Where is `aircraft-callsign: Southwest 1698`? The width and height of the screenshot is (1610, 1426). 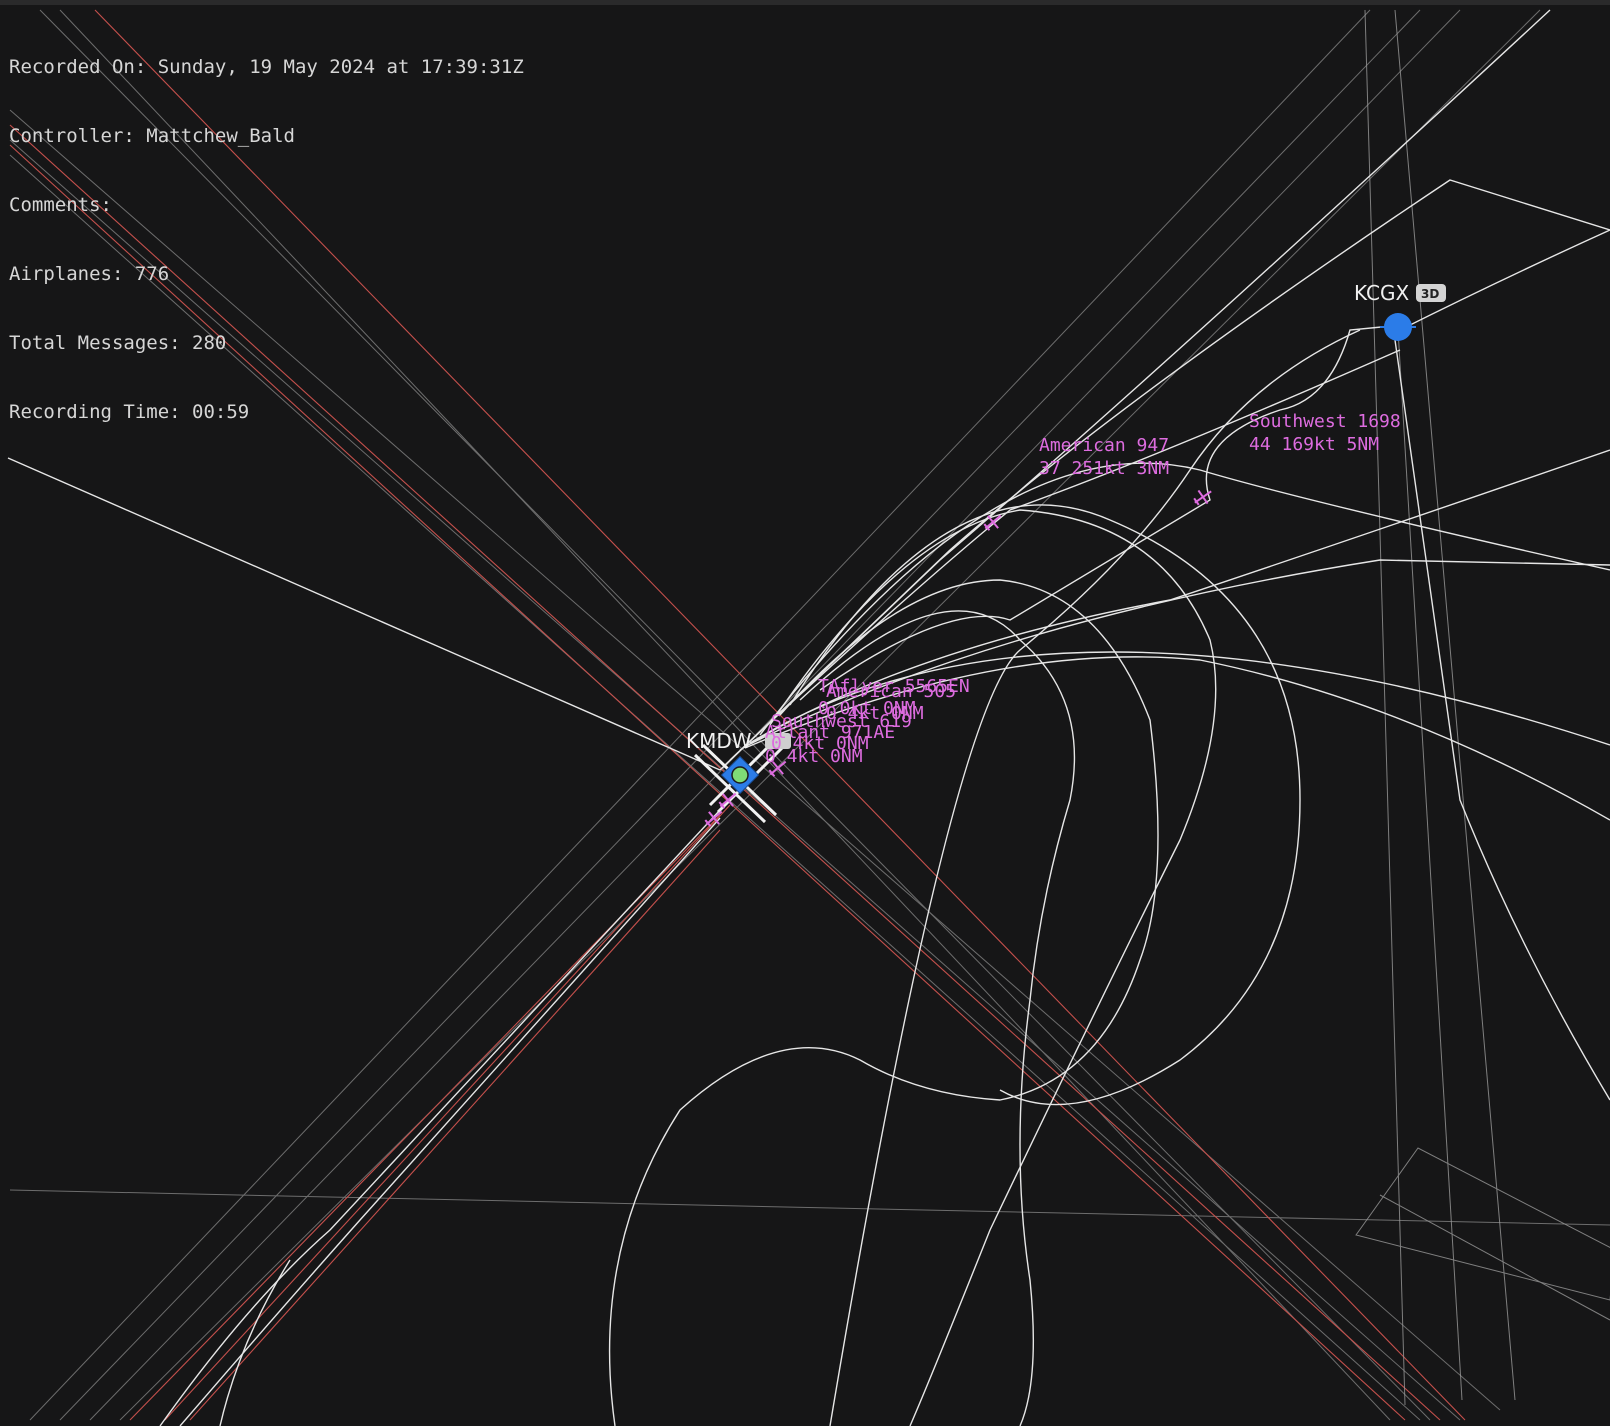 aircraft-callsign: Southwest 1698 is located at coordinates (1325, 421).